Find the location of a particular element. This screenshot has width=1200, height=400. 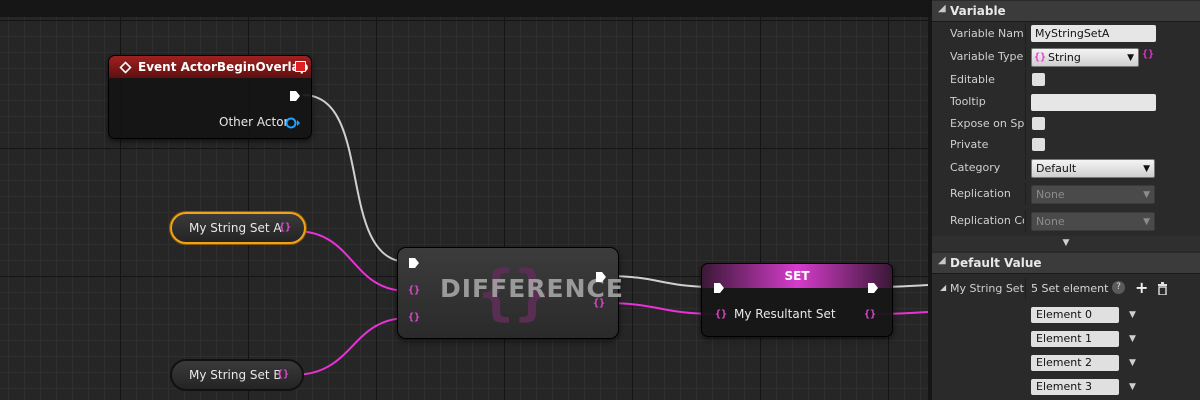

replication-condition-row: Replication Condition None ▼ is located at coordinates (1066, 221).